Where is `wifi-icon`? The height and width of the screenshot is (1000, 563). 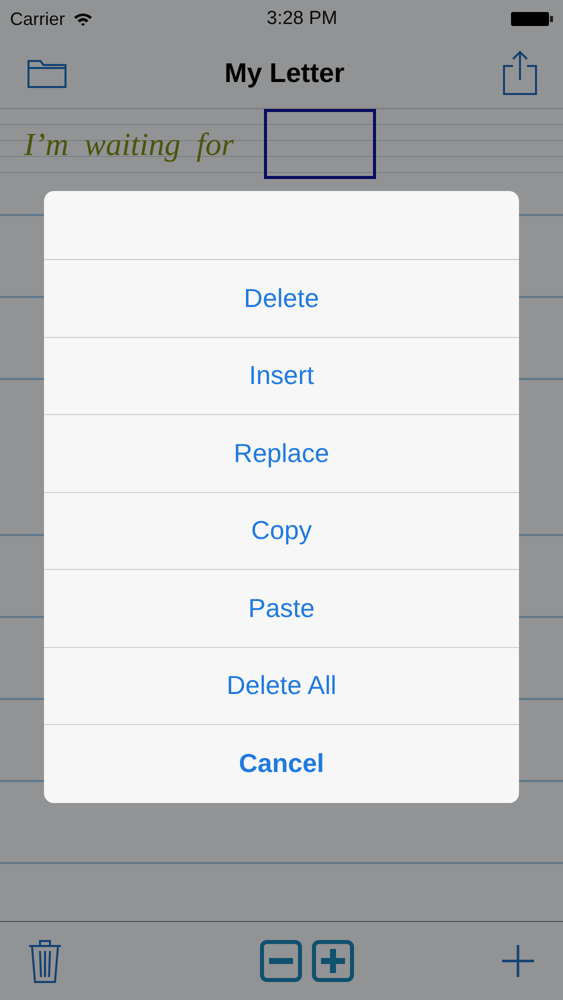
wifi-icon is located at coordinates (83, 19).